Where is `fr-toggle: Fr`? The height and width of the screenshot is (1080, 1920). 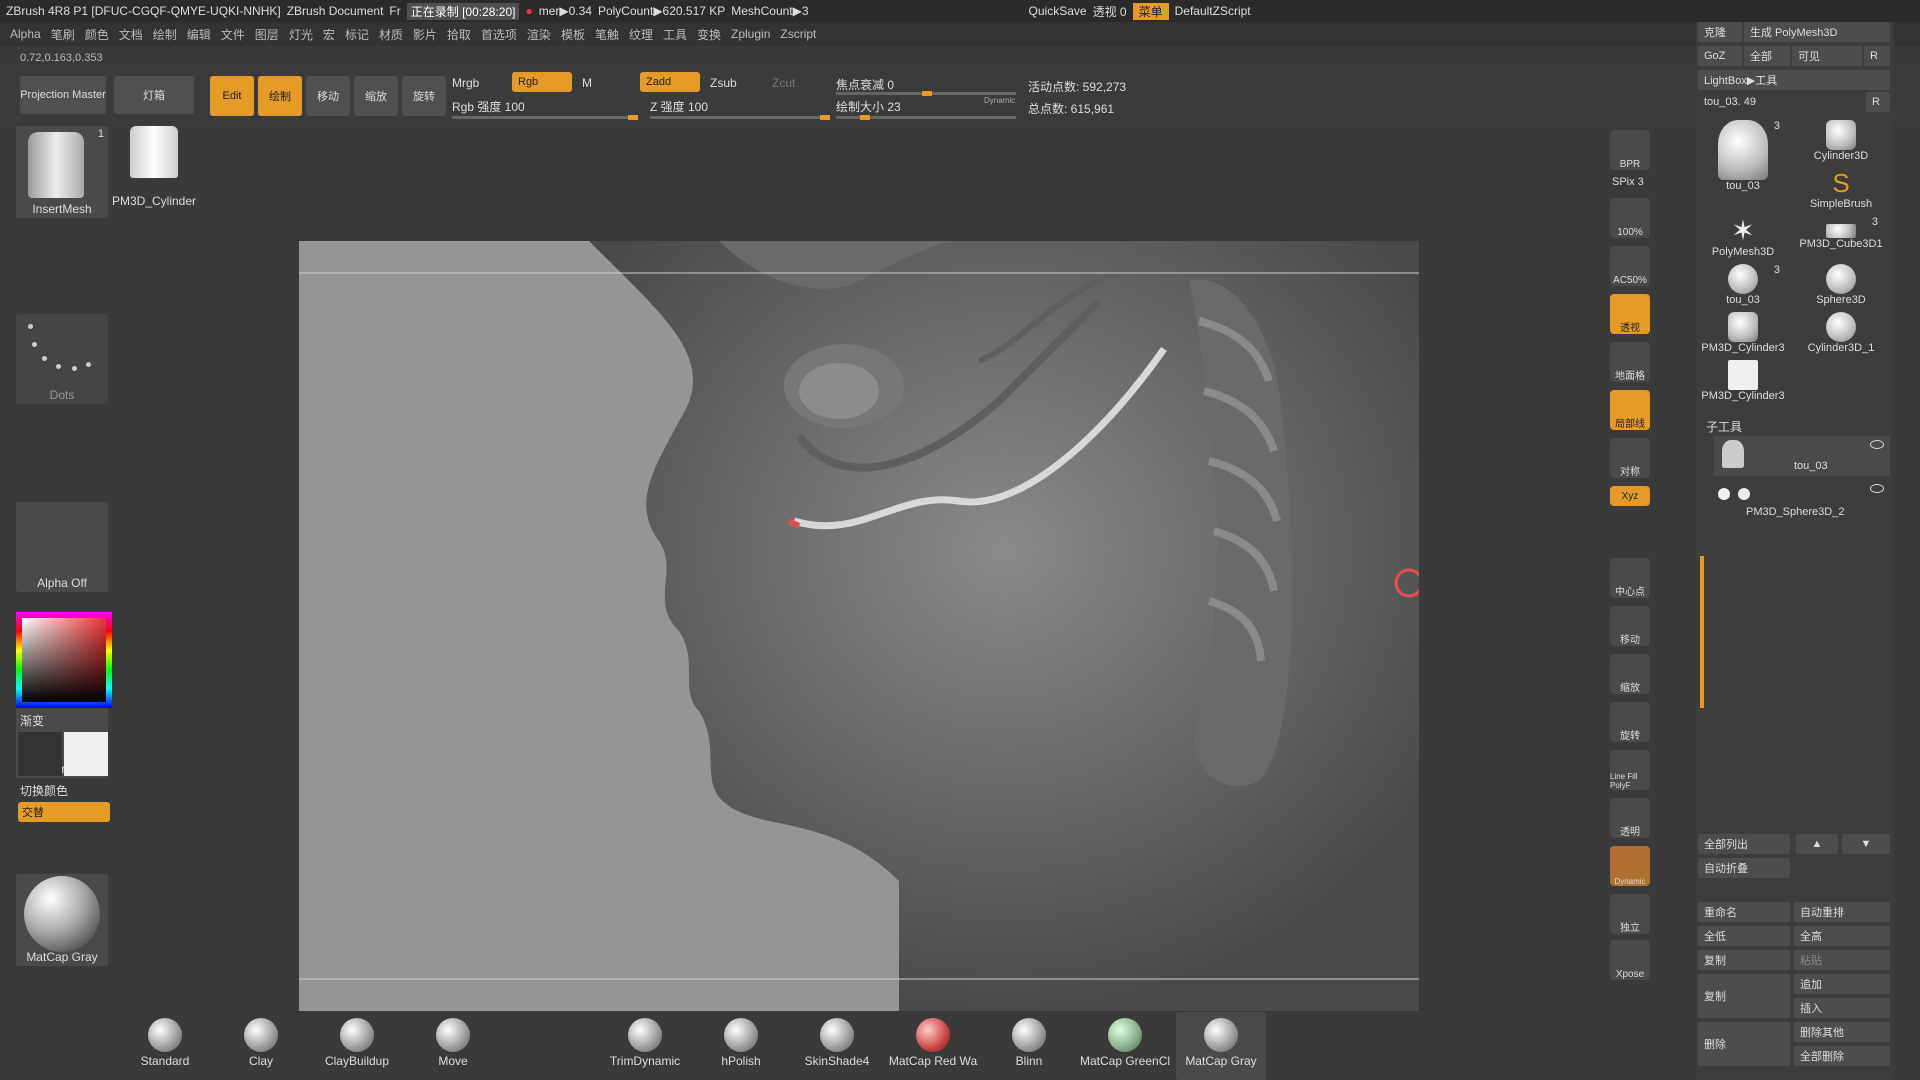
fr-toggle: Fr is located at coordinates (394, 11).